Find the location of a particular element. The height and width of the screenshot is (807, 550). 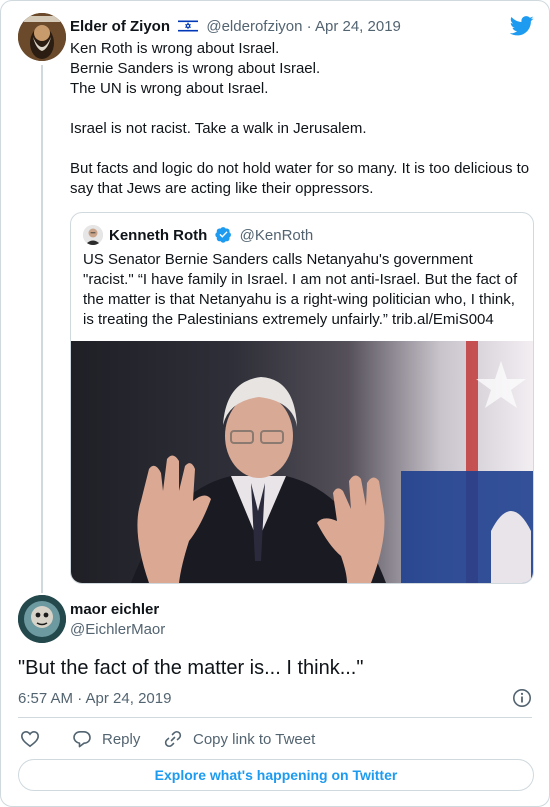

like-button is located at coordinates (35, 739).